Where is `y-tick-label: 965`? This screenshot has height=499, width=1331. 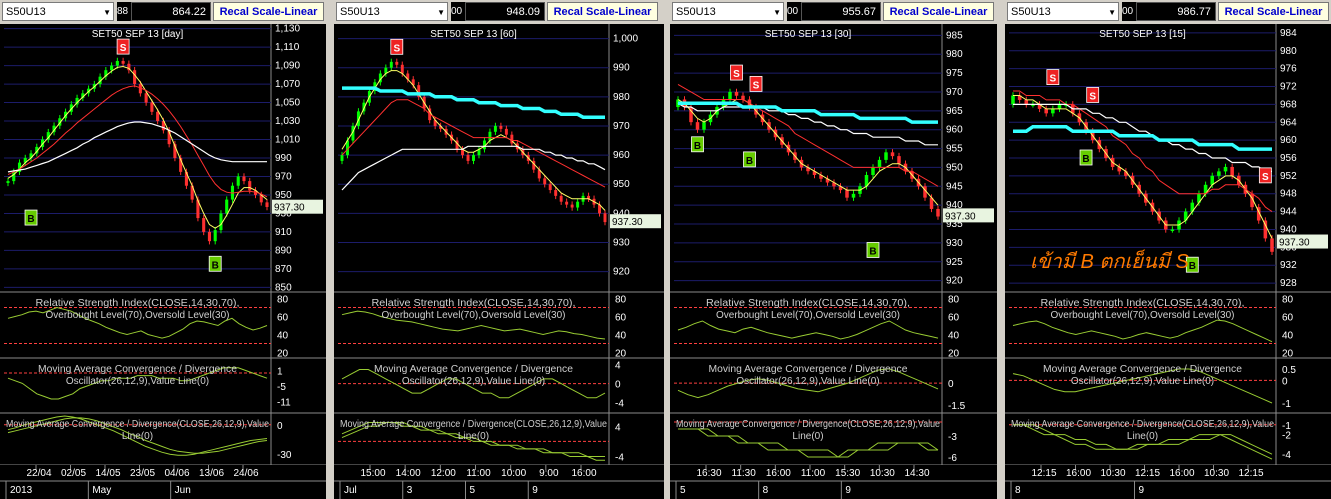
y-tick-label: 965 is located at coordinates (954, 111).